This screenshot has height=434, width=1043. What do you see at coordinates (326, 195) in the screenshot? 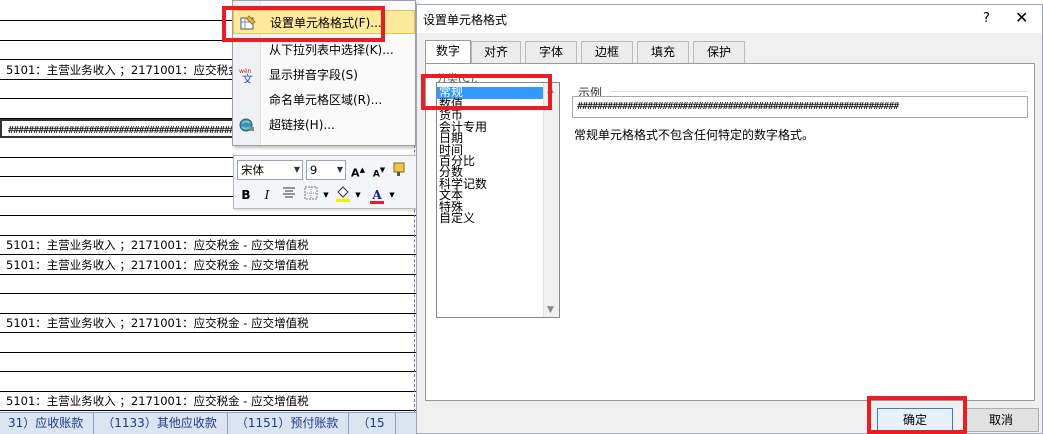
I see `borders-dropdown: ▼` at bounding box center [326, 195].